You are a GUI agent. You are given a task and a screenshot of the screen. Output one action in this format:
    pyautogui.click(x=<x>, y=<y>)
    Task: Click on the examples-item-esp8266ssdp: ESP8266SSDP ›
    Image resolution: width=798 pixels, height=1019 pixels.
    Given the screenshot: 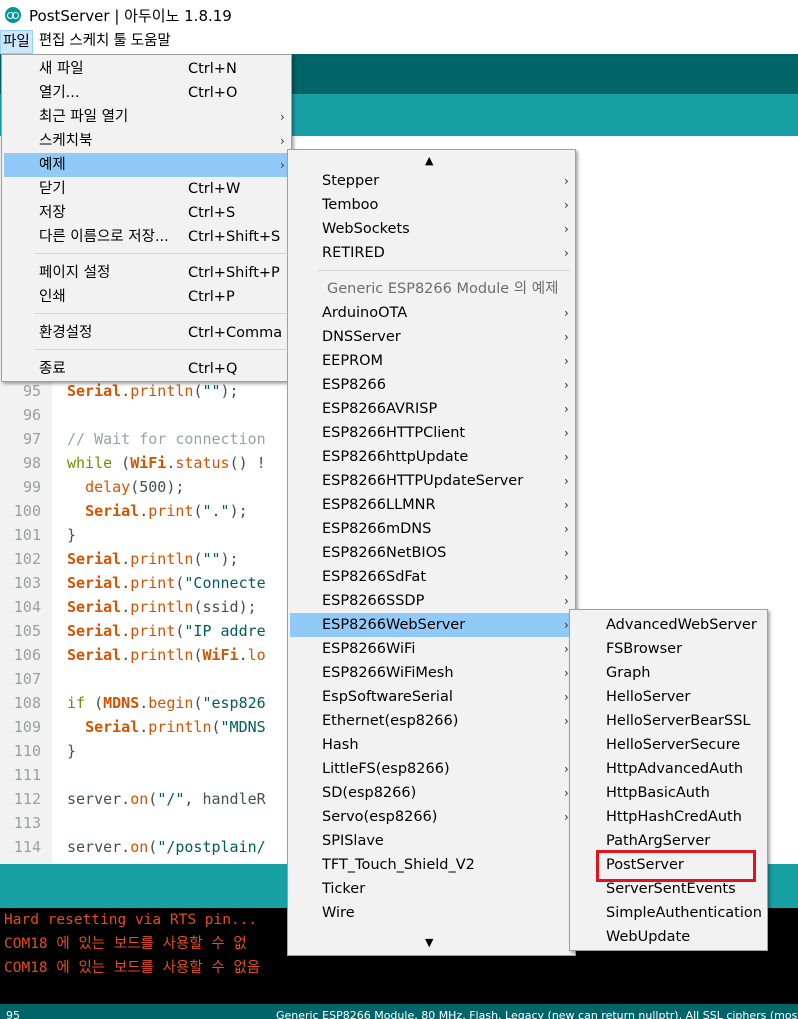 What is the action you would take?
    pyautogui.click(x=431, y=601)
    